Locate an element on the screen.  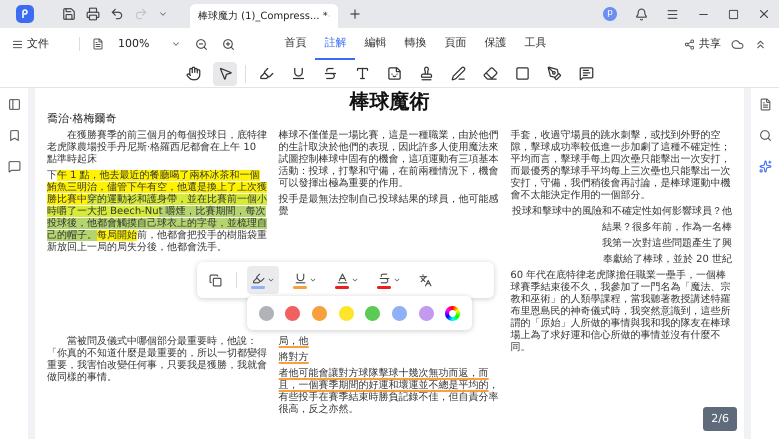
translate-icon is located at coordinates (425, 280).